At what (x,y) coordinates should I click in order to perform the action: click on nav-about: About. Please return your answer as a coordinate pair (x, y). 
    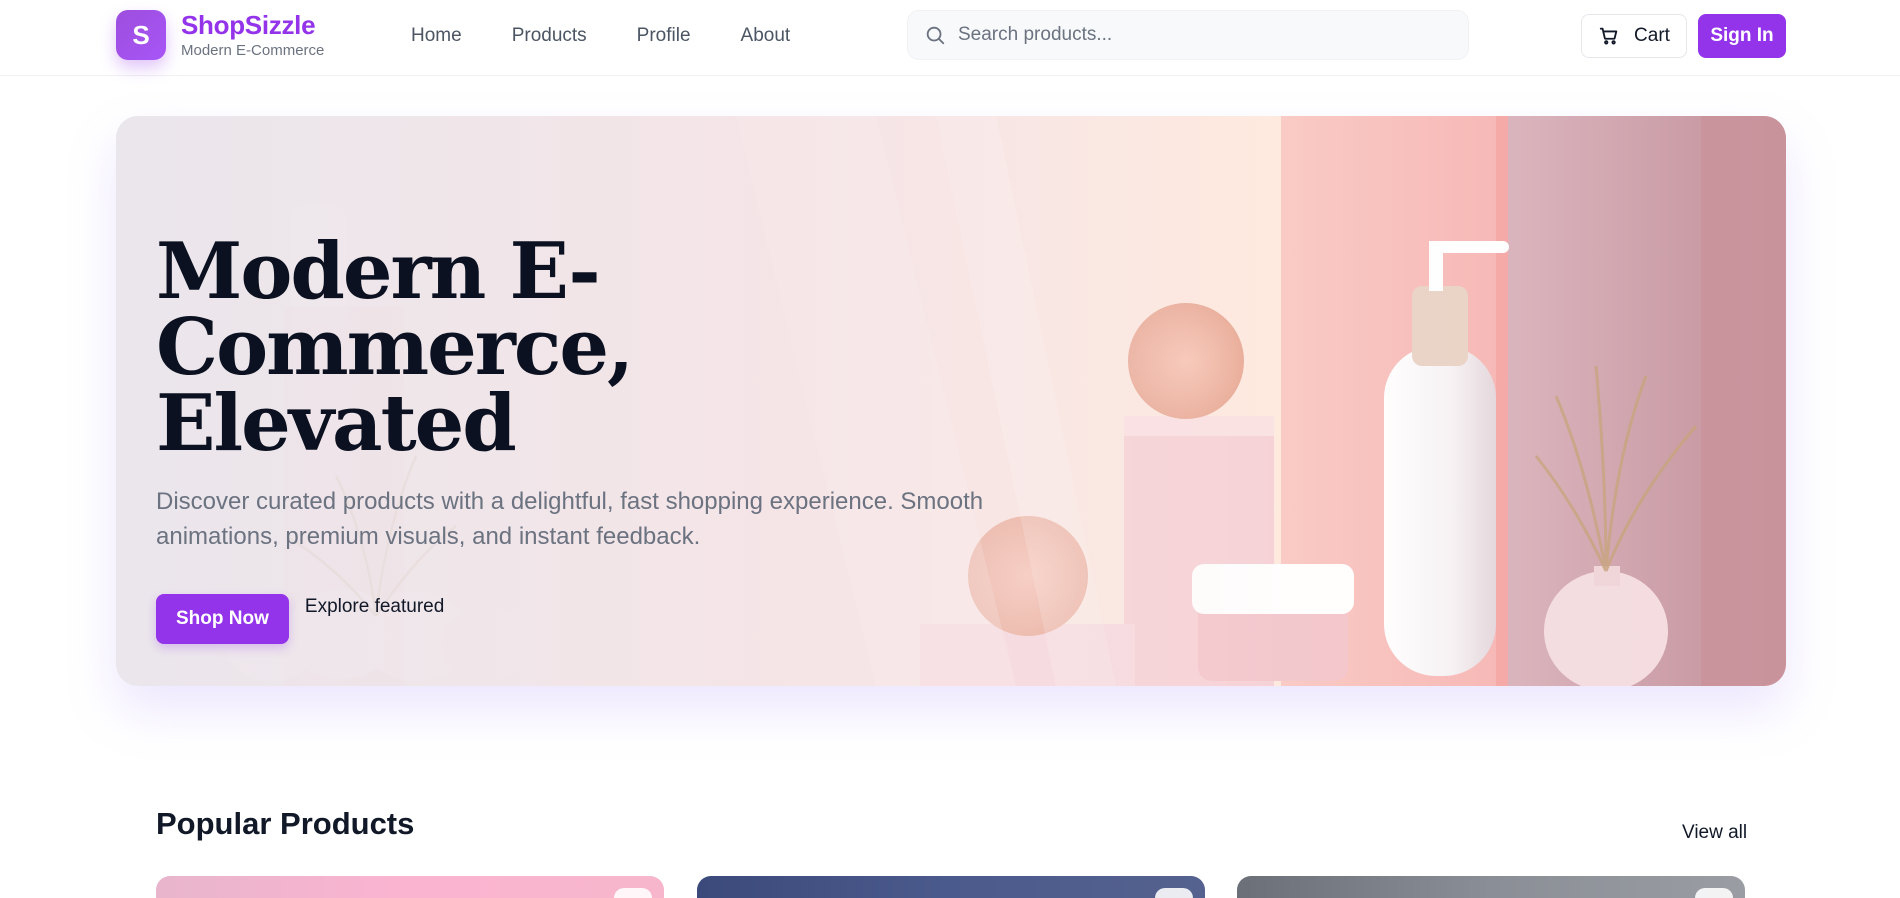
    Looking at the image, I should click on (766, 36).